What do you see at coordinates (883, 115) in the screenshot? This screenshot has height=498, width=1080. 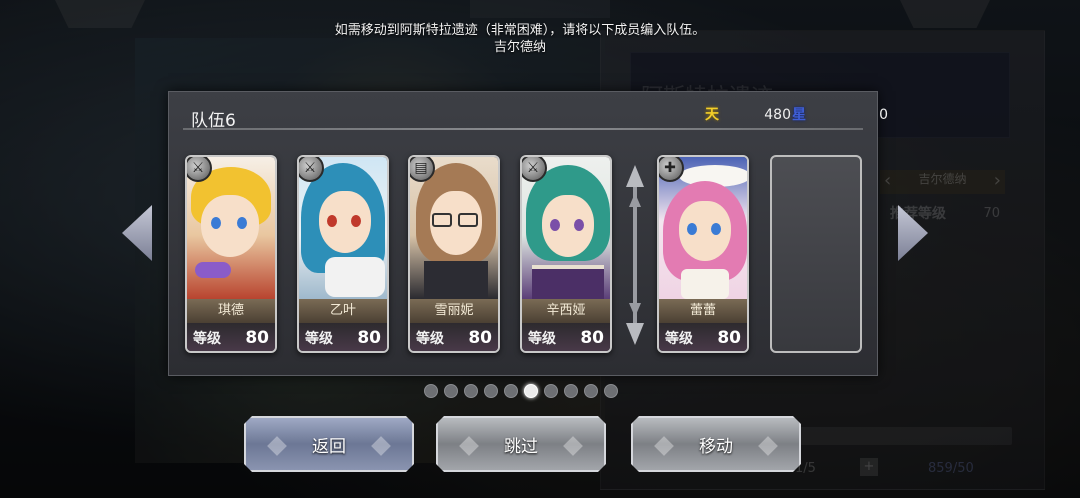 I see `currency-star-value: 0` at bounding box center [883, 115].